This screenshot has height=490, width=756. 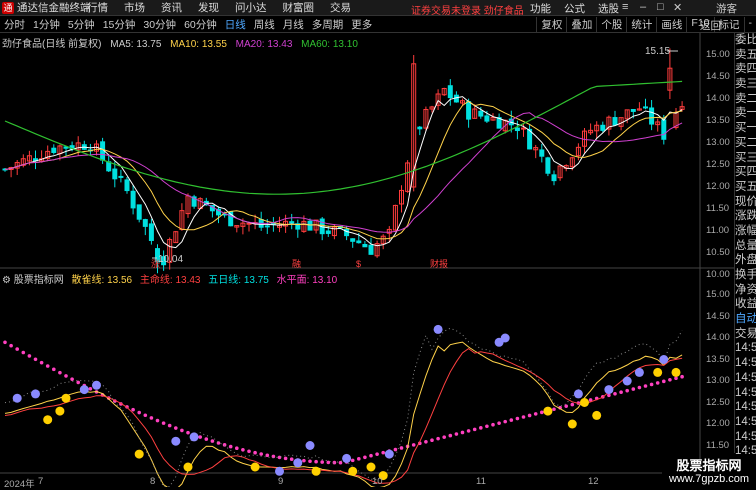 I want to click on sidebar-item: 买三, so click(x=745, y=158).